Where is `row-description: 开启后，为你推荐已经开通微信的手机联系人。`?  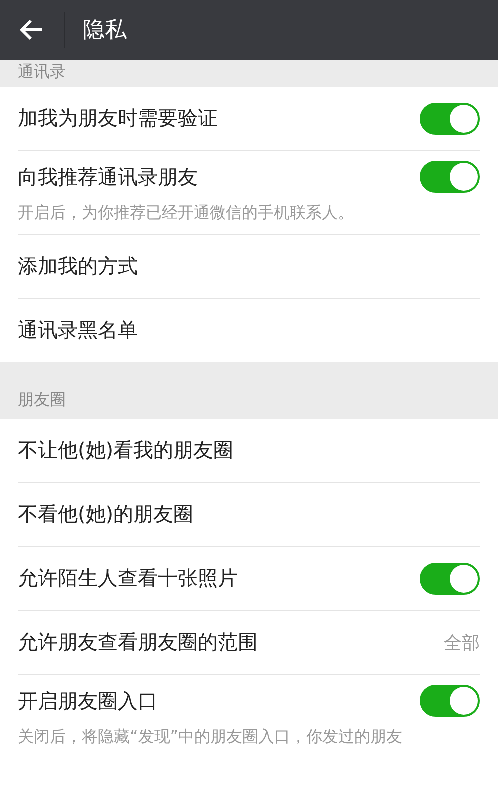
row-description: 开启后，为你推荐已经开通微信的手机联系人。 is located at coordinates (186, 213).